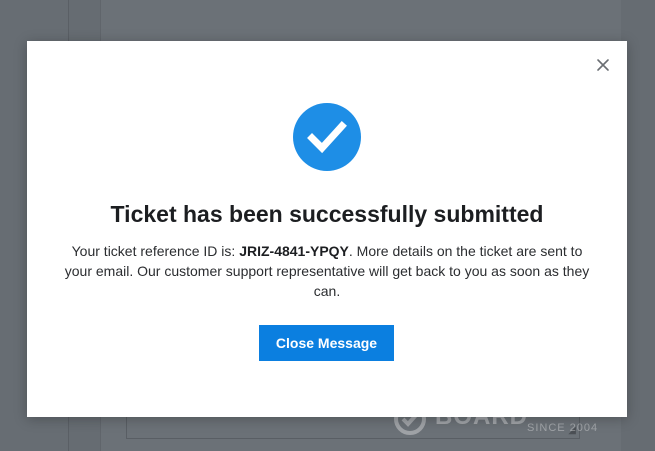  I want to click on close-icon, so click(603, 65).